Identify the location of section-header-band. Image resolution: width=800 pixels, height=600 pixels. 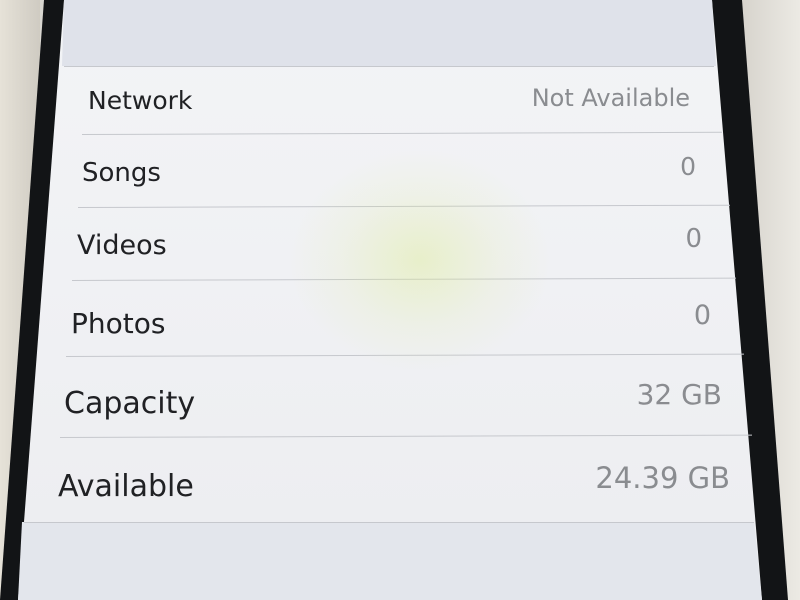
(389, 33).